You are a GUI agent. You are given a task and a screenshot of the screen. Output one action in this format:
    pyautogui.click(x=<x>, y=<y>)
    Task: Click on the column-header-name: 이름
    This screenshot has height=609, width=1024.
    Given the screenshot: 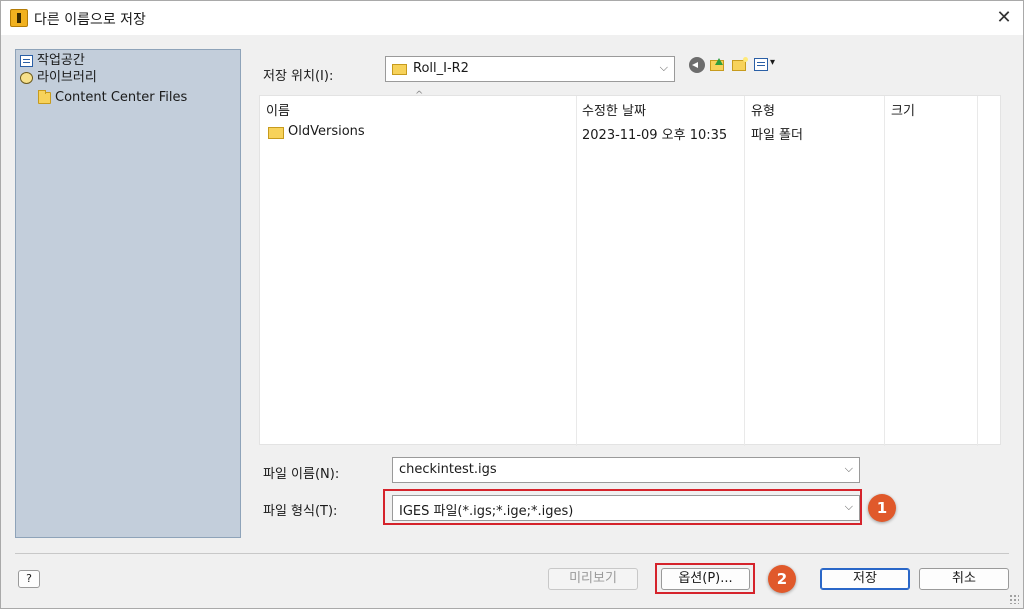 What is the action you would take?
    pyautogui.click(x=278, y=109)
    